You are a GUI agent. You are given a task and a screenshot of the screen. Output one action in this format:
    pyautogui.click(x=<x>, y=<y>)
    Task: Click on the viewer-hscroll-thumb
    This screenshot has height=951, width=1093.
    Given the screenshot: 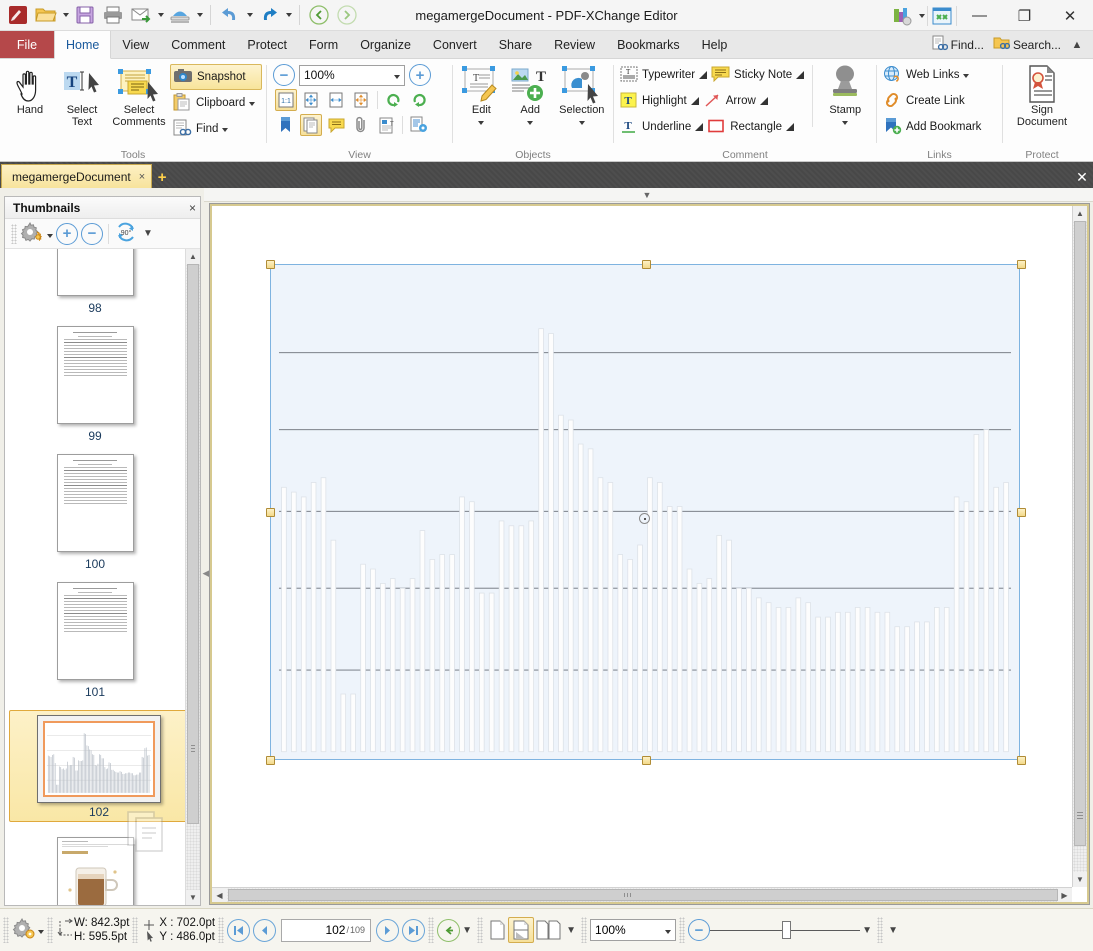 What is the action you would take?
    pyautogui.click(x=643, y=895)
    